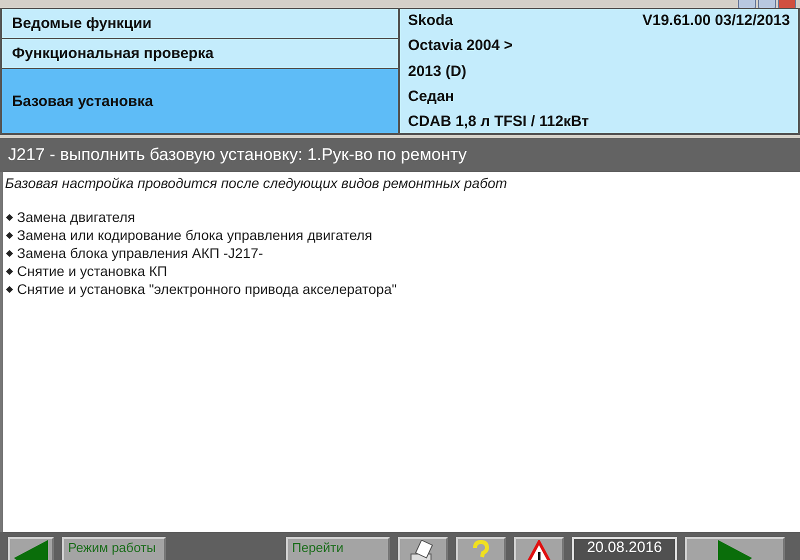 Image resolution: width=800 pixels, height=560 pixels. I want to click on intro-text: Базовая настройка проводится после следующих видов ремонтных работ, so click(256, 183).